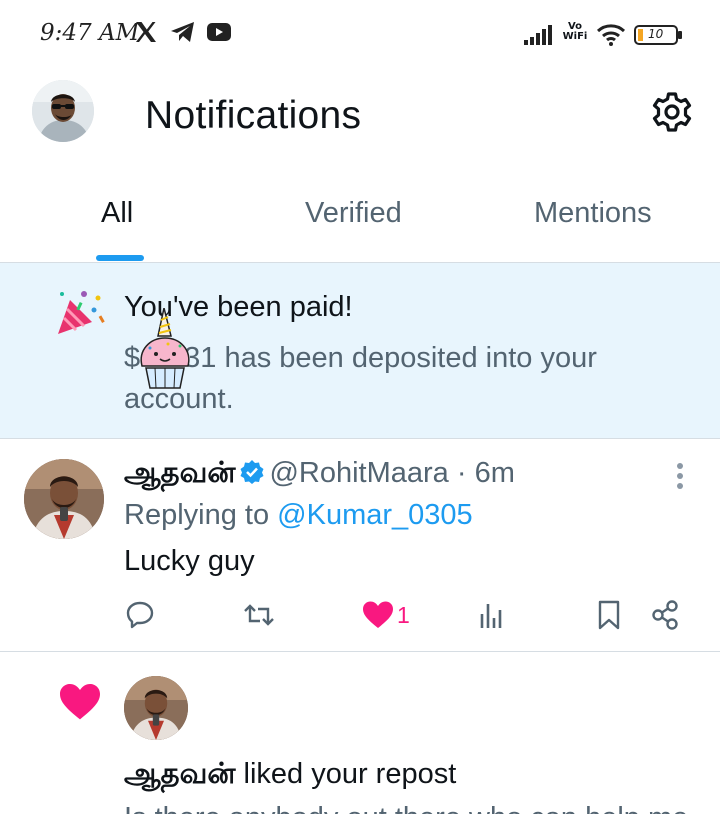 This screenshot has height=814, width=720. What do you see at coordinates (90, 33) in the screenshot?
I see `status-time: 9:47 AM` at bounding box center [90, 33].